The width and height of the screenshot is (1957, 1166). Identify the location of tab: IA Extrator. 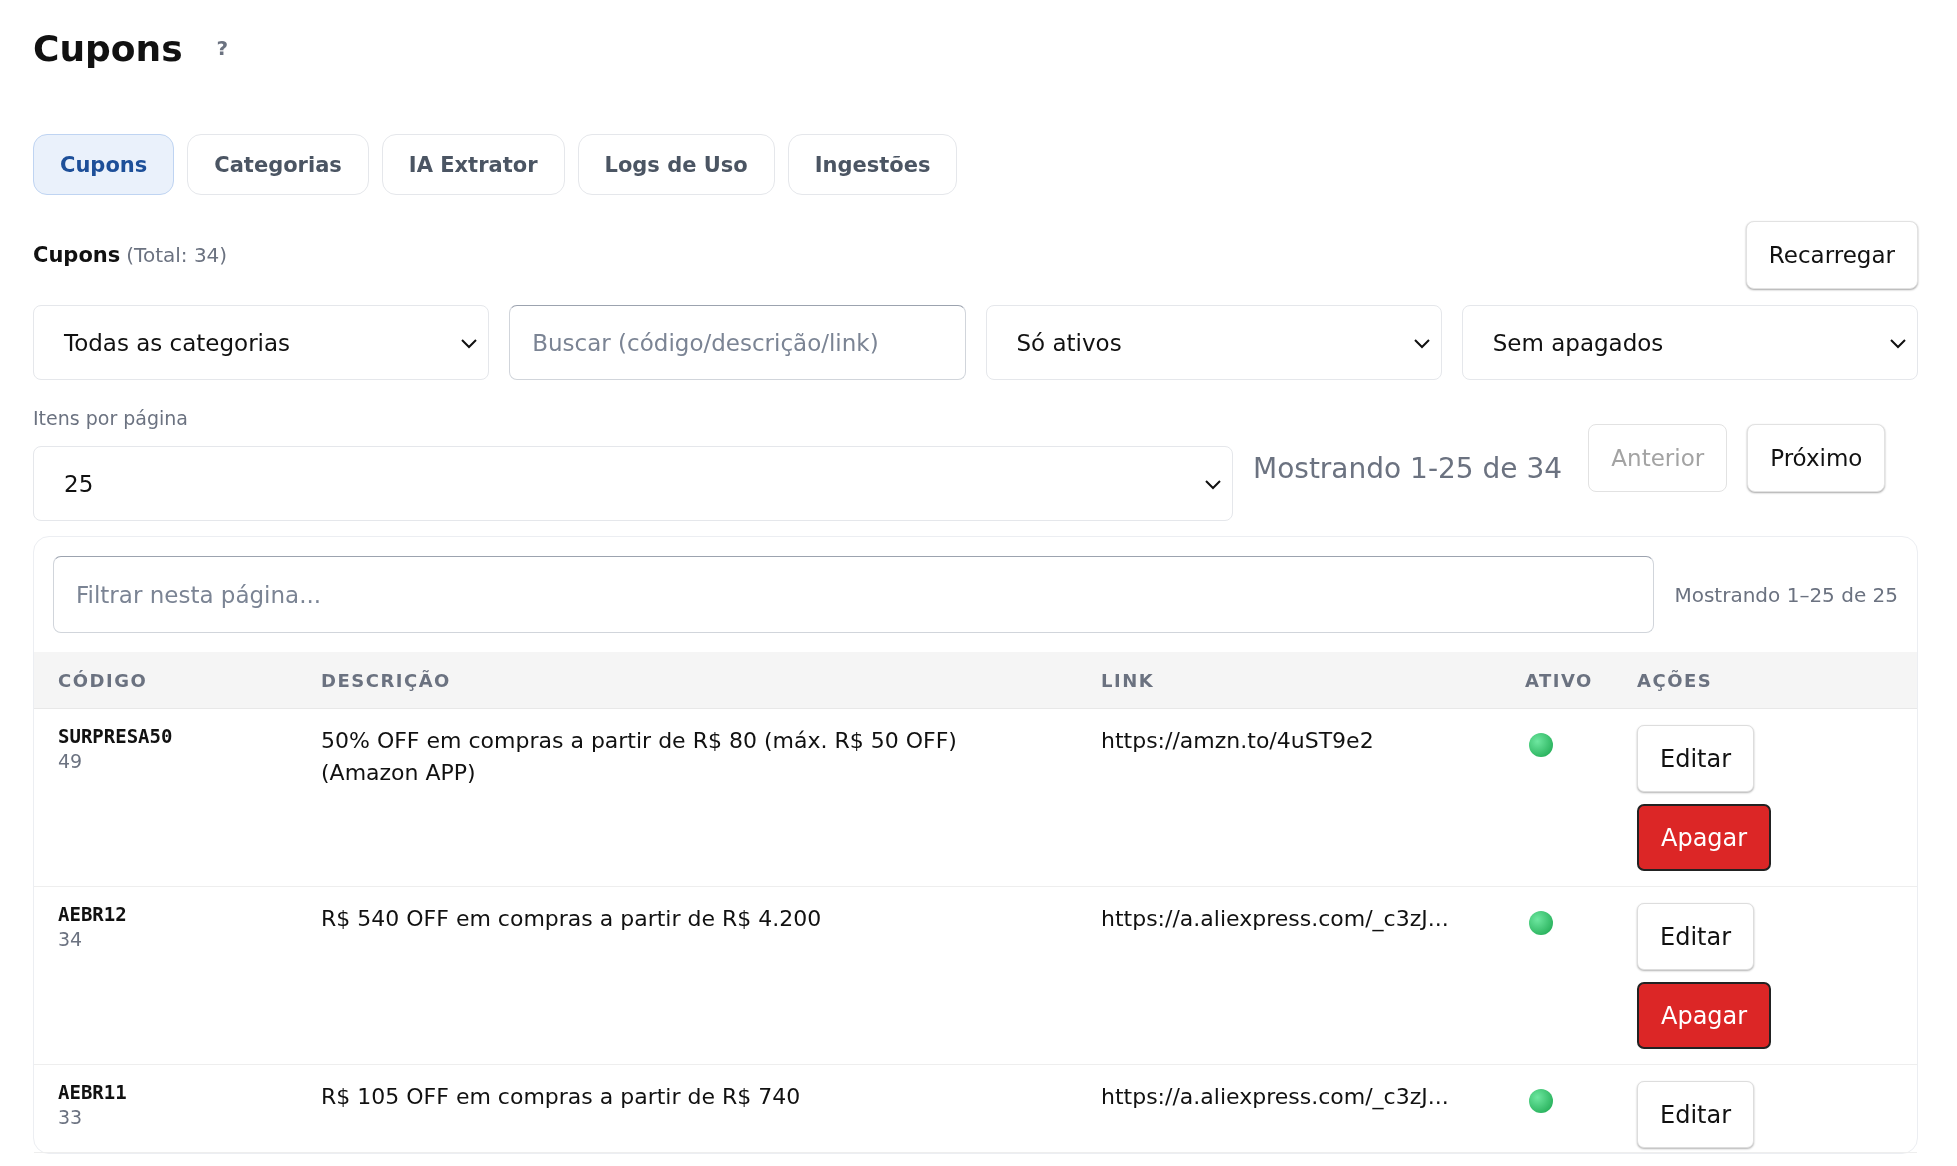
(473, 164).